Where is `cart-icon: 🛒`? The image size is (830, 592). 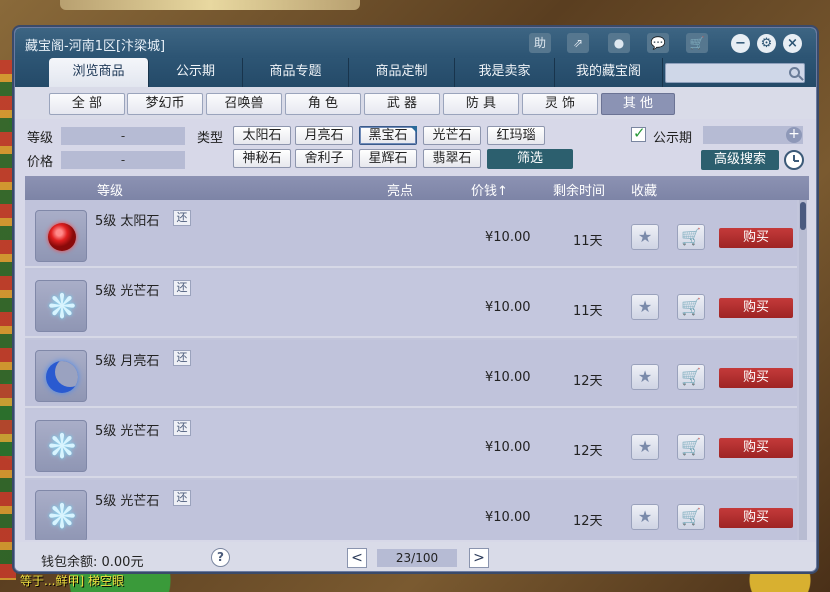
cart-icon: 🛒 is located at coordinates (697, 43).